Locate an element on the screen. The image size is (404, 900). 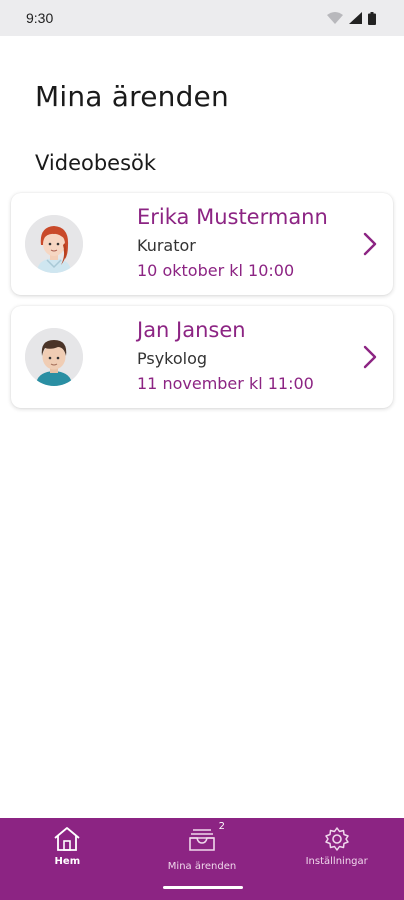
card-role: Kurator is located at coordinates (166, 245).